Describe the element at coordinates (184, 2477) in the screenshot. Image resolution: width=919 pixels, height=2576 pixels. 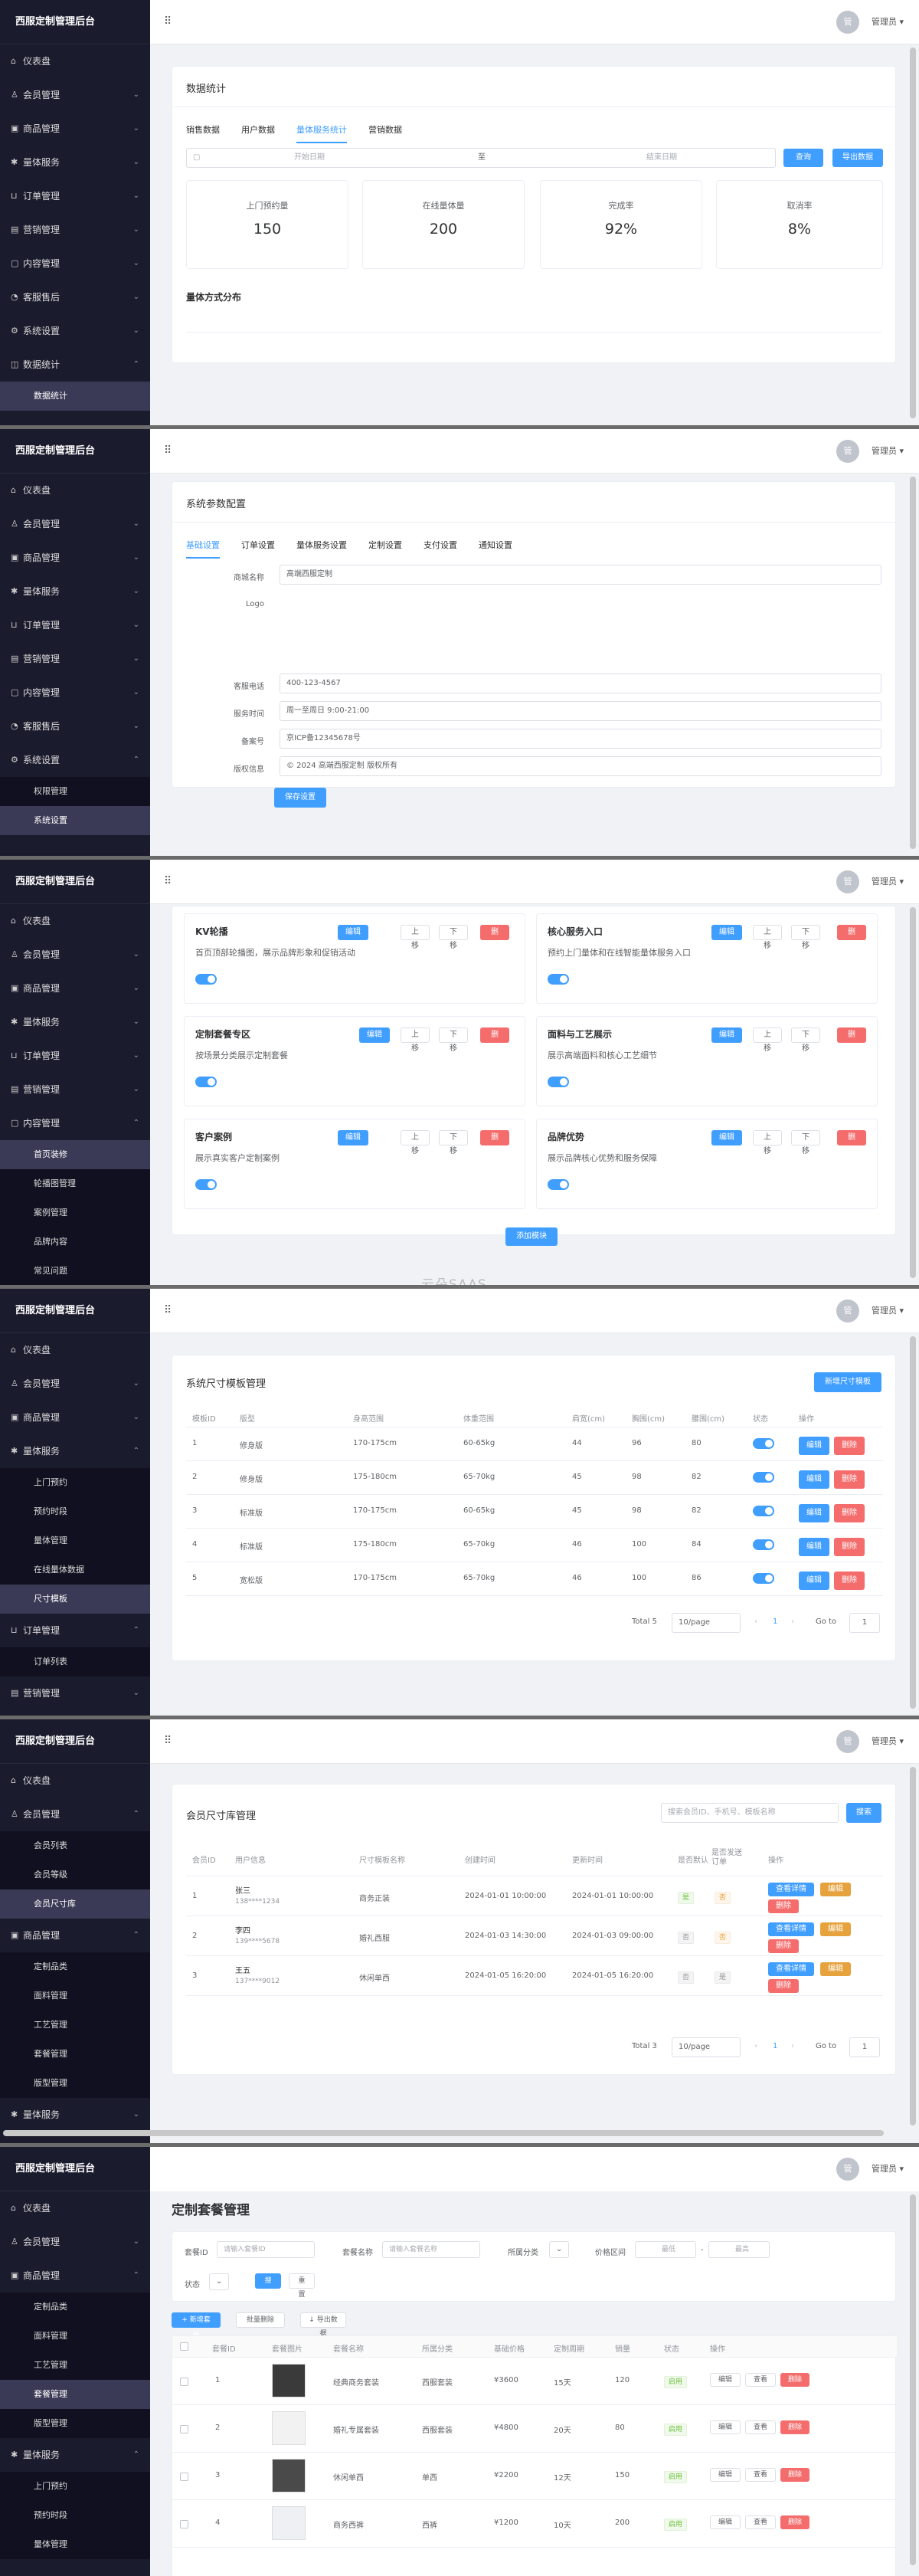
I see `row-checkbox` at that location.